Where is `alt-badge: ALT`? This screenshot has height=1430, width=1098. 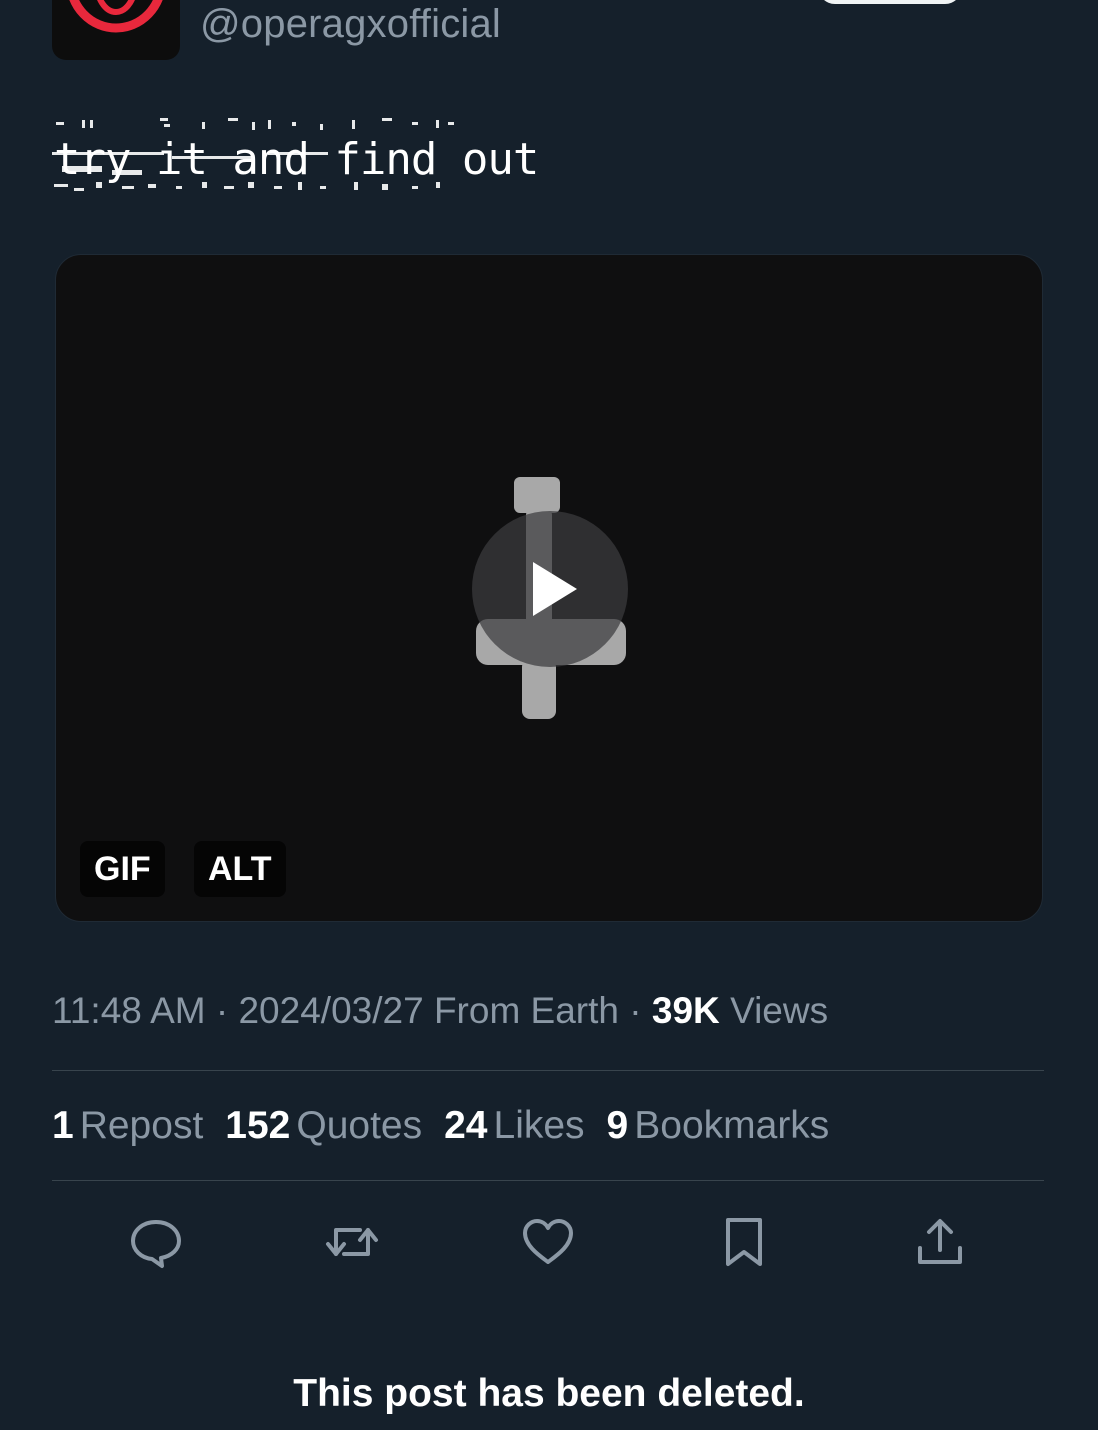
alt-badge: ALT is located at coordinates (240, 869).